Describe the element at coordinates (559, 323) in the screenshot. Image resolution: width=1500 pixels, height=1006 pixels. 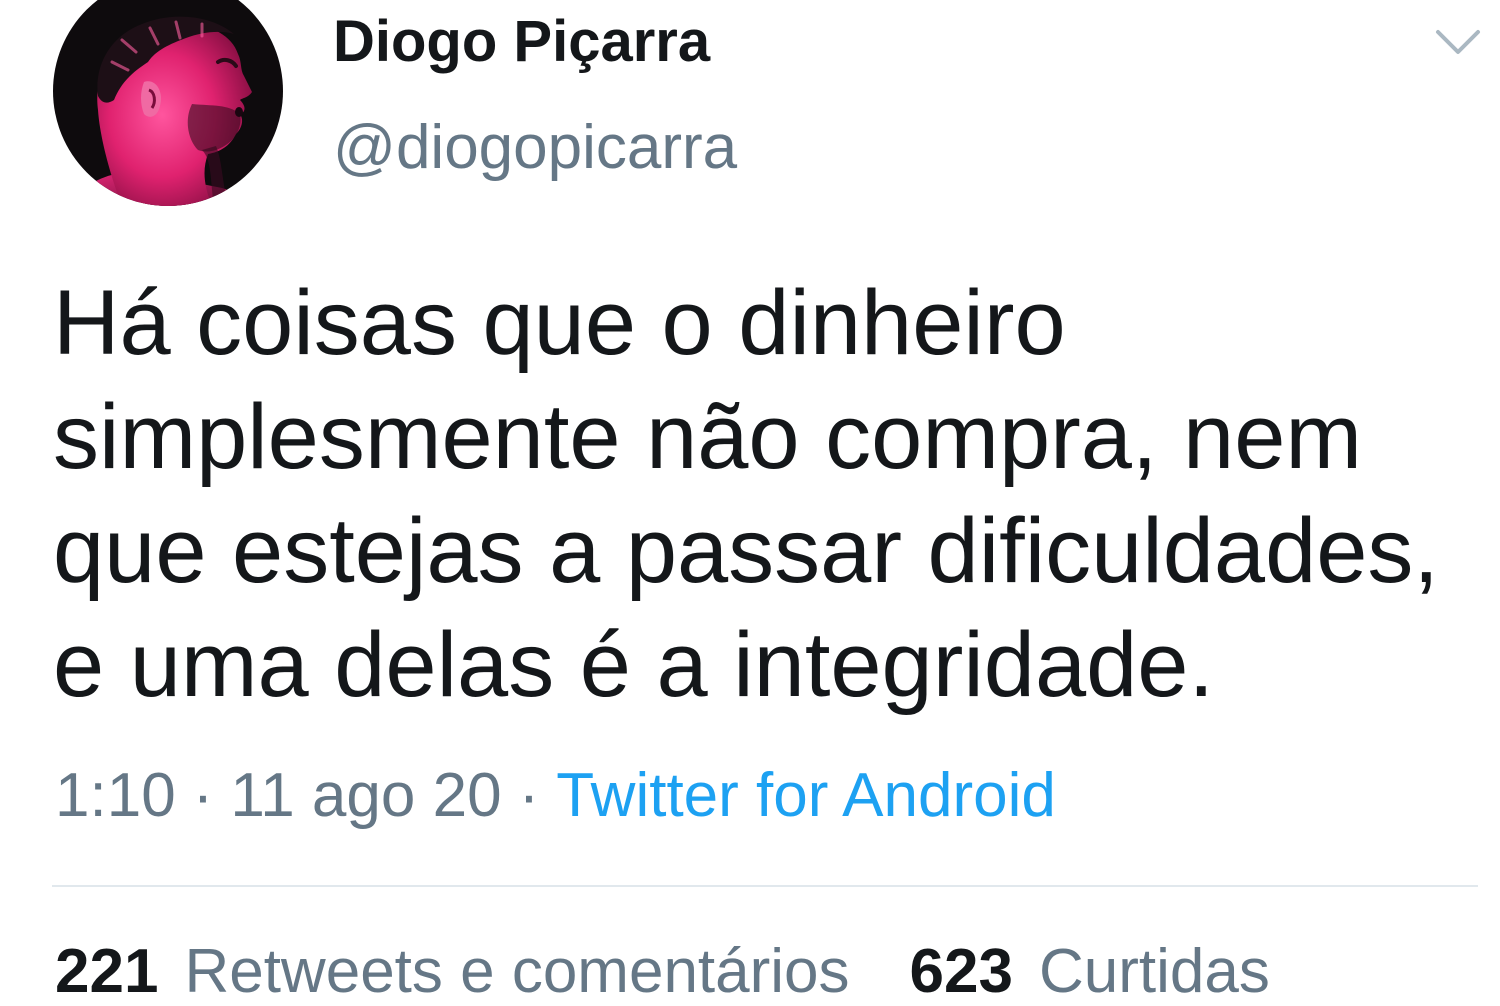
I see `tweet-text-line: Há coisas que o dinheiro` at that location.